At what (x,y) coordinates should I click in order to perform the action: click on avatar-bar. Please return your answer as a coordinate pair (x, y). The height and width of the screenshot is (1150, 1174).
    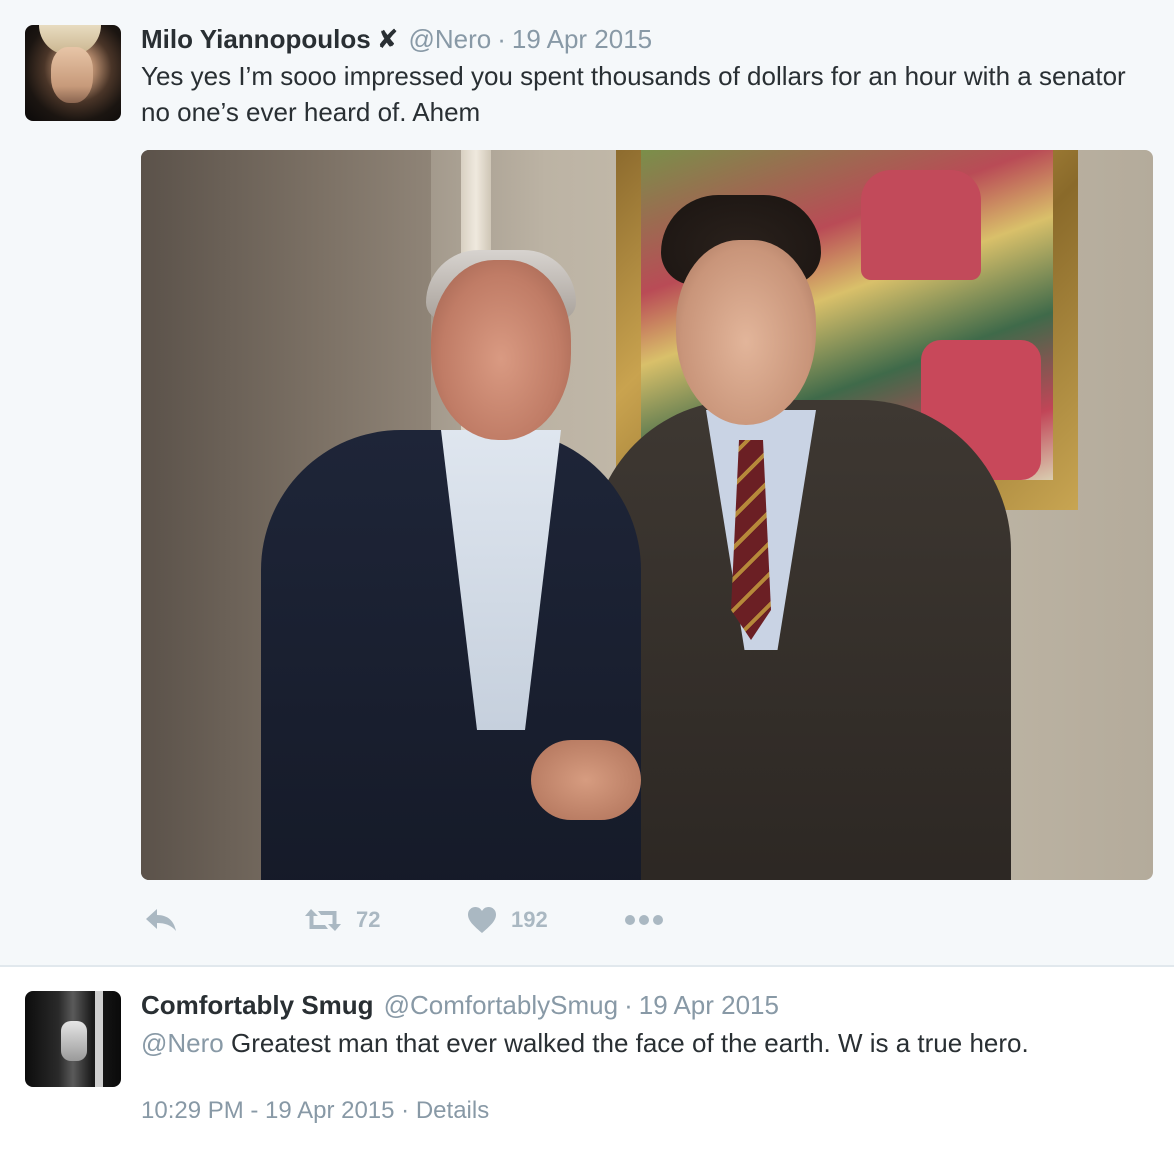
    Looking at the image, I should click on (99, 1039).